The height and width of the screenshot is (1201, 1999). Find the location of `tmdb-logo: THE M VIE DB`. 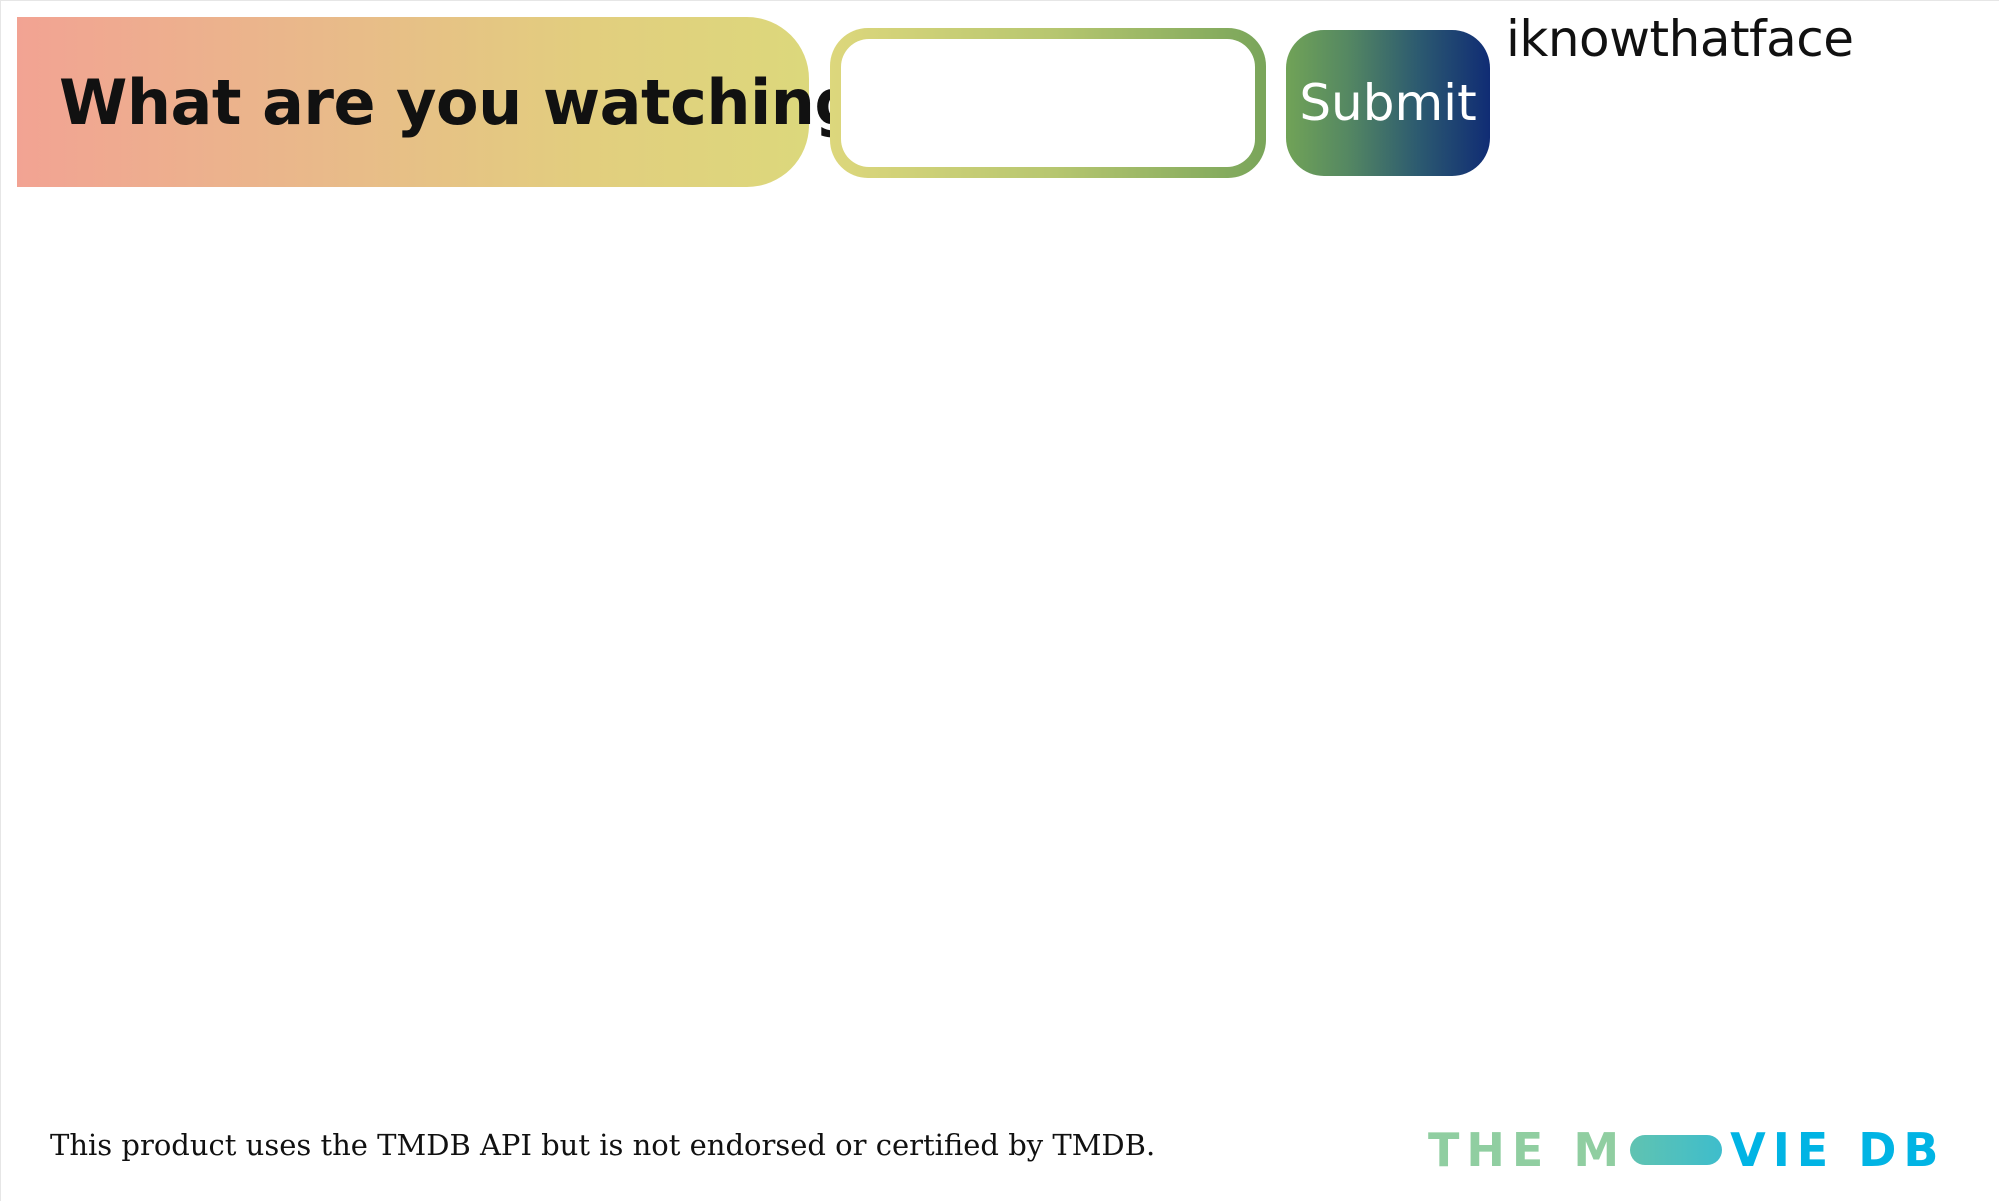

tmdb-logo: THE M VIE DB is located at coordinates (1687, 1150).